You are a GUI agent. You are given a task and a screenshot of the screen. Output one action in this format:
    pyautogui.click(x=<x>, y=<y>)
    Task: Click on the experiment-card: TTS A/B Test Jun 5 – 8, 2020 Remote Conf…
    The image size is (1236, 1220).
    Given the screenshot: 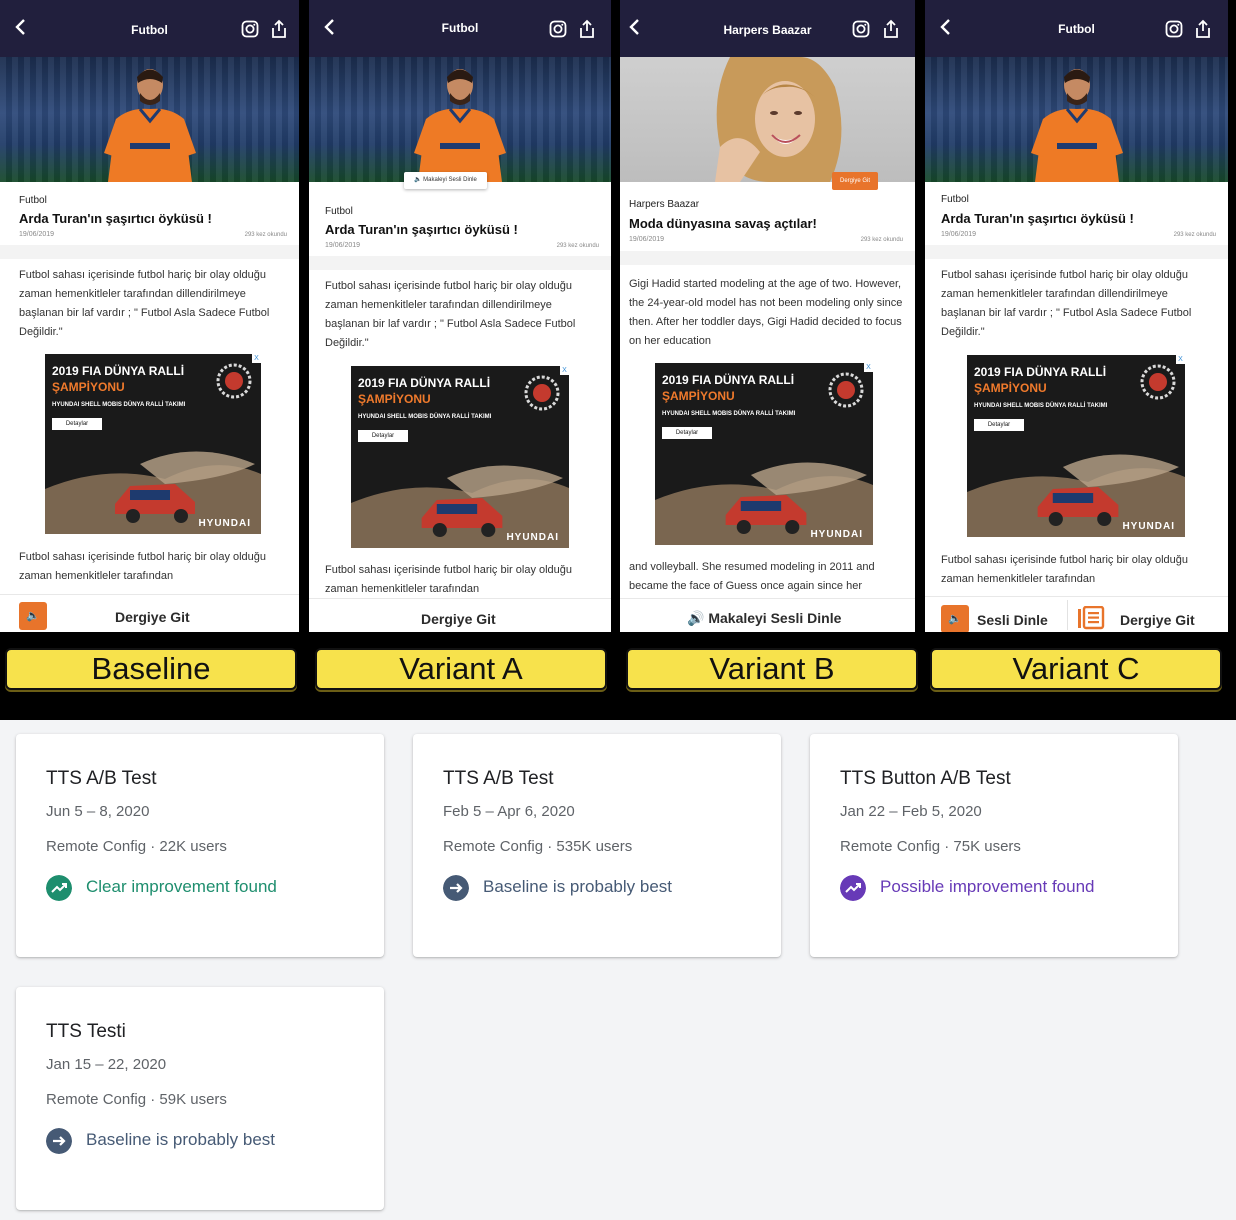 What is the action you would take?
    pyautogui.click(x=200, y=845)
    